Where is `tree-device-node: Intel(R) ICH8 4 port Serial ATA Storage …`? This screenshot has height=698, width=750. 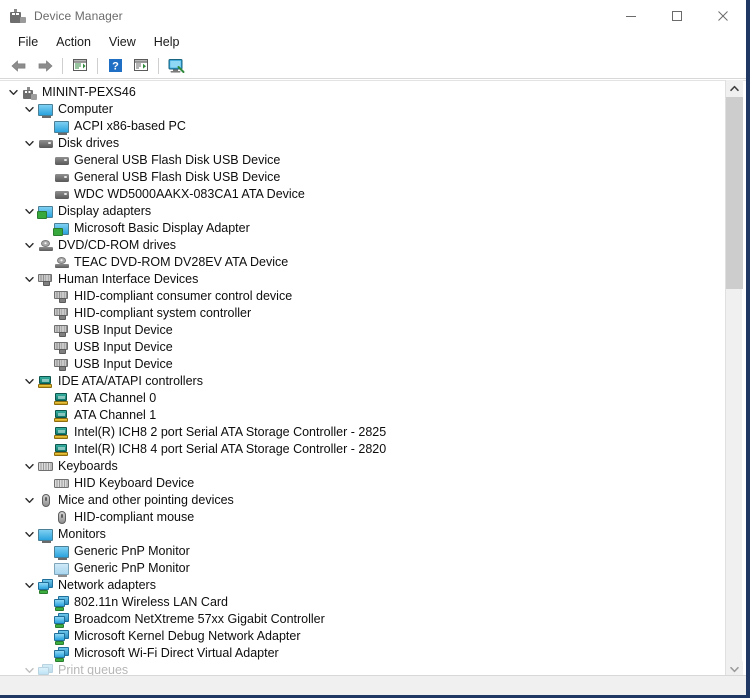 tree-device-node: Intel(R) ICH8 4 port Serial ATA Storage … is located at coordinates (358, 449).